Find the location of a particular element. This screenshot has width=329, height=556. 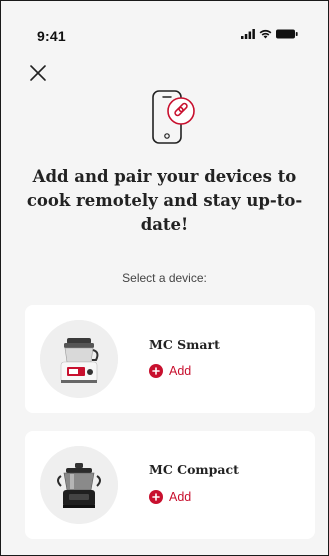

signal-icon is located at coordinates (248, 34).